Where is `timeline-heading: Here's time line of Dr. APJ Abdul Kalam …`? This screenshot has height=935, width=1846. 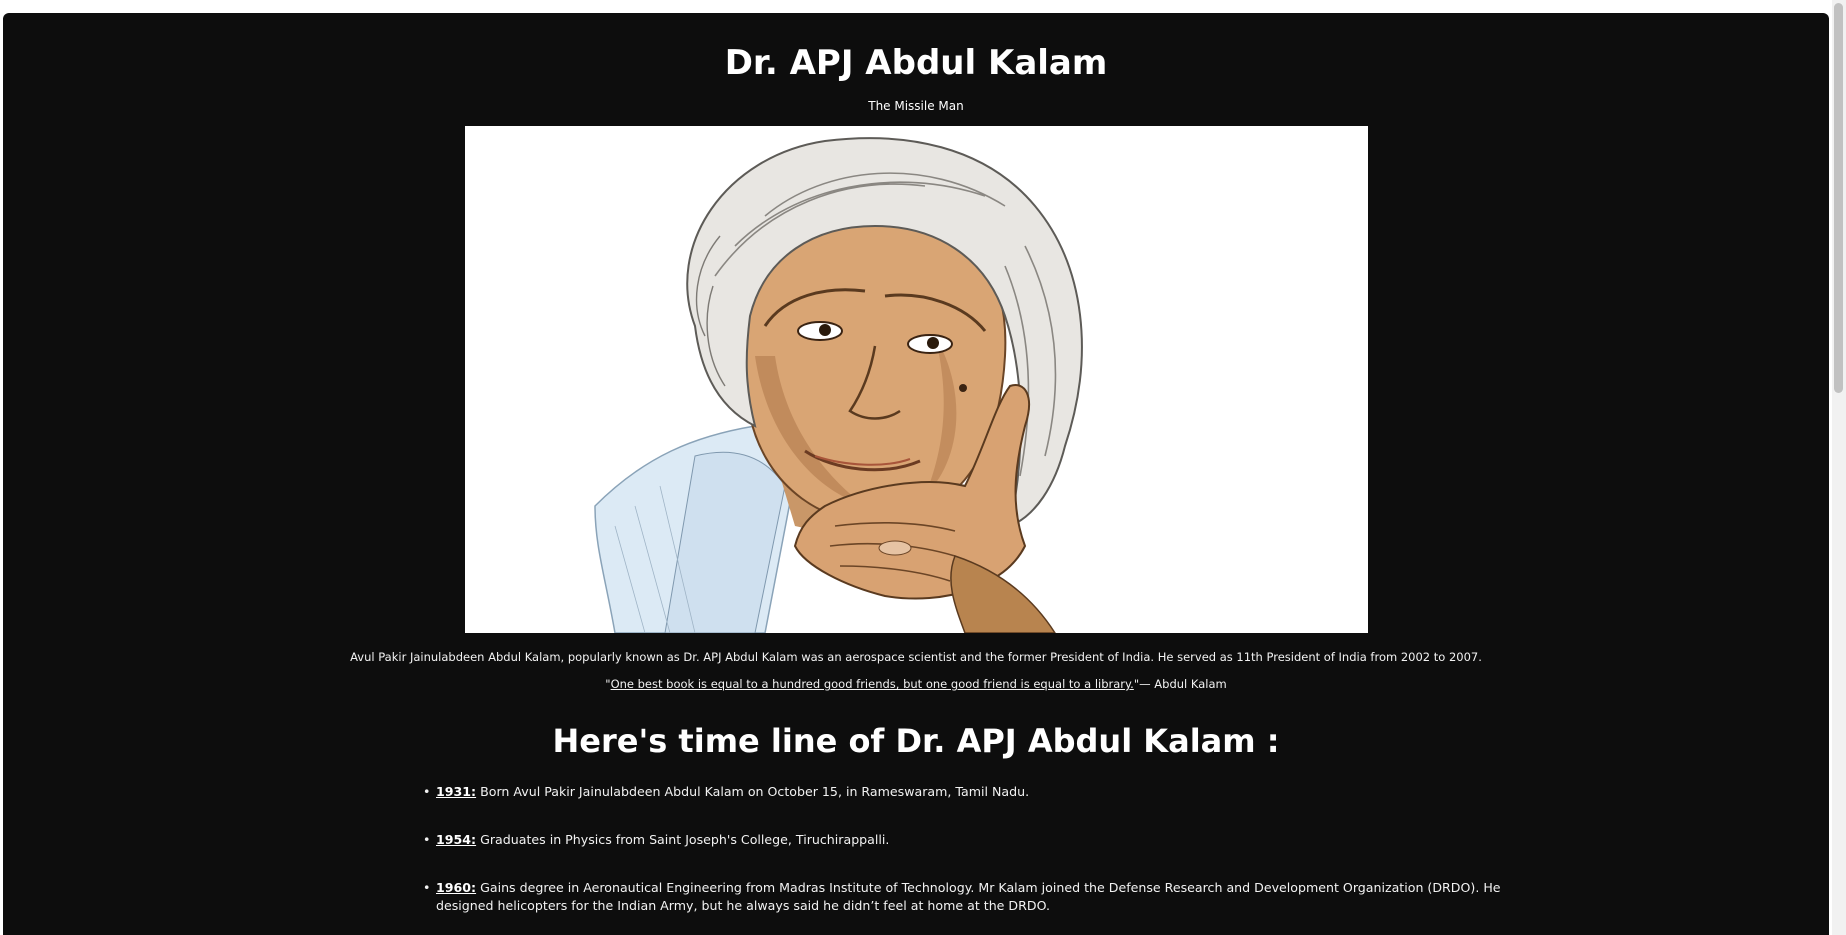
timeline-heading: Here's time line of Dr. APJ Abdul Kalam … is located at coordinates (916, 741).